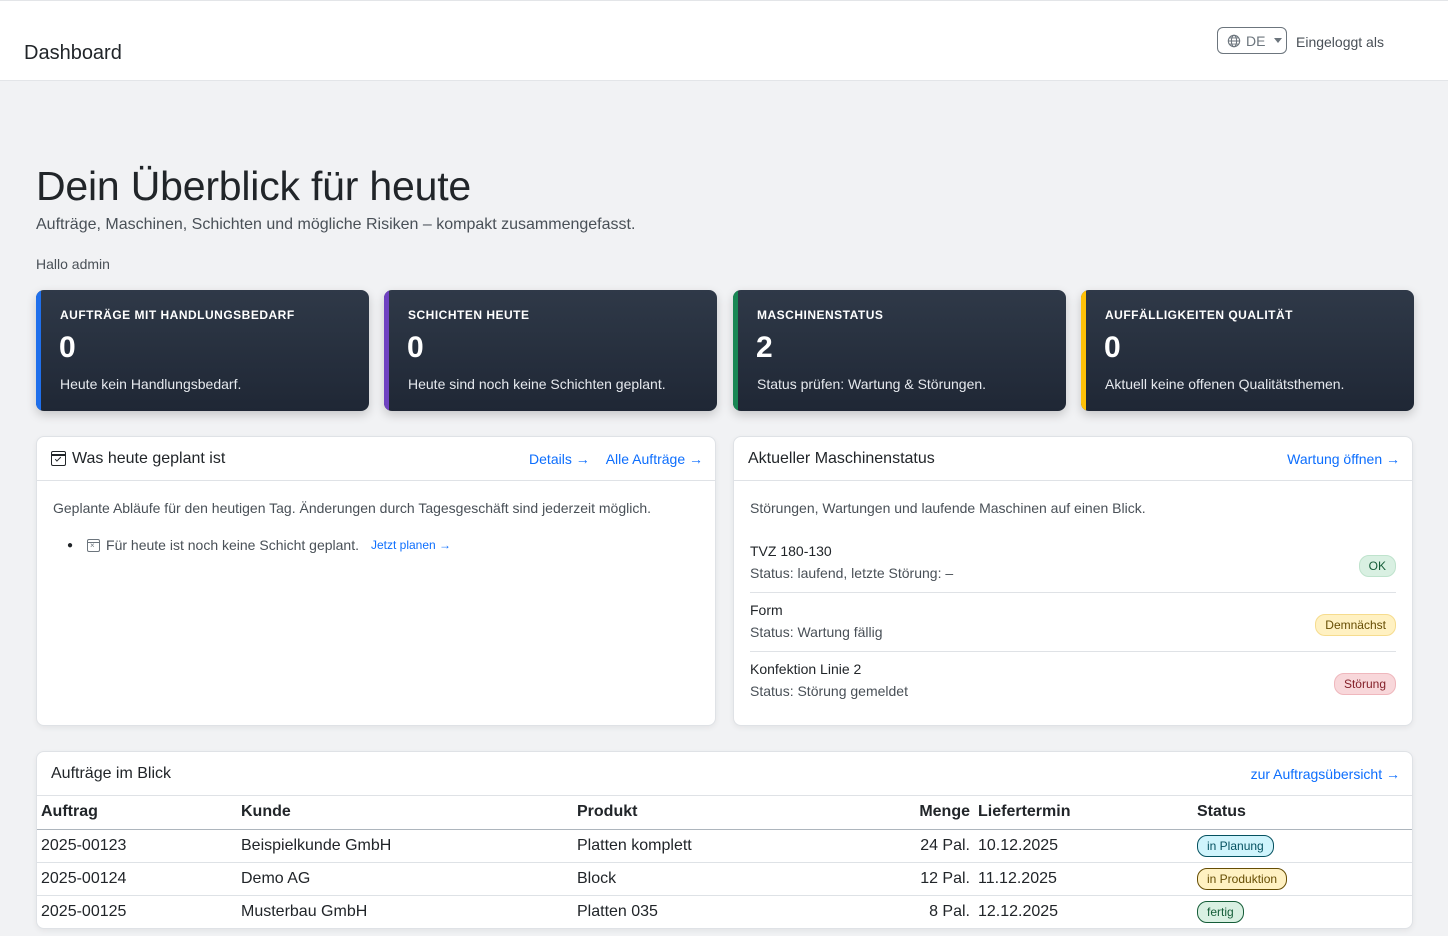  I want to click on top-navbar: Dashboard DE Eingeloggt als, so click(724, 40).